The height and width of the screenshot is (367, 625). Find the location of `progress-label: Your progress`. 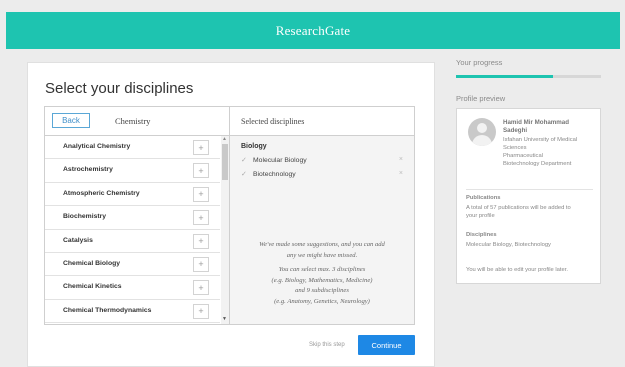

progress-label: Your progress is located at coordinates (479, 62).